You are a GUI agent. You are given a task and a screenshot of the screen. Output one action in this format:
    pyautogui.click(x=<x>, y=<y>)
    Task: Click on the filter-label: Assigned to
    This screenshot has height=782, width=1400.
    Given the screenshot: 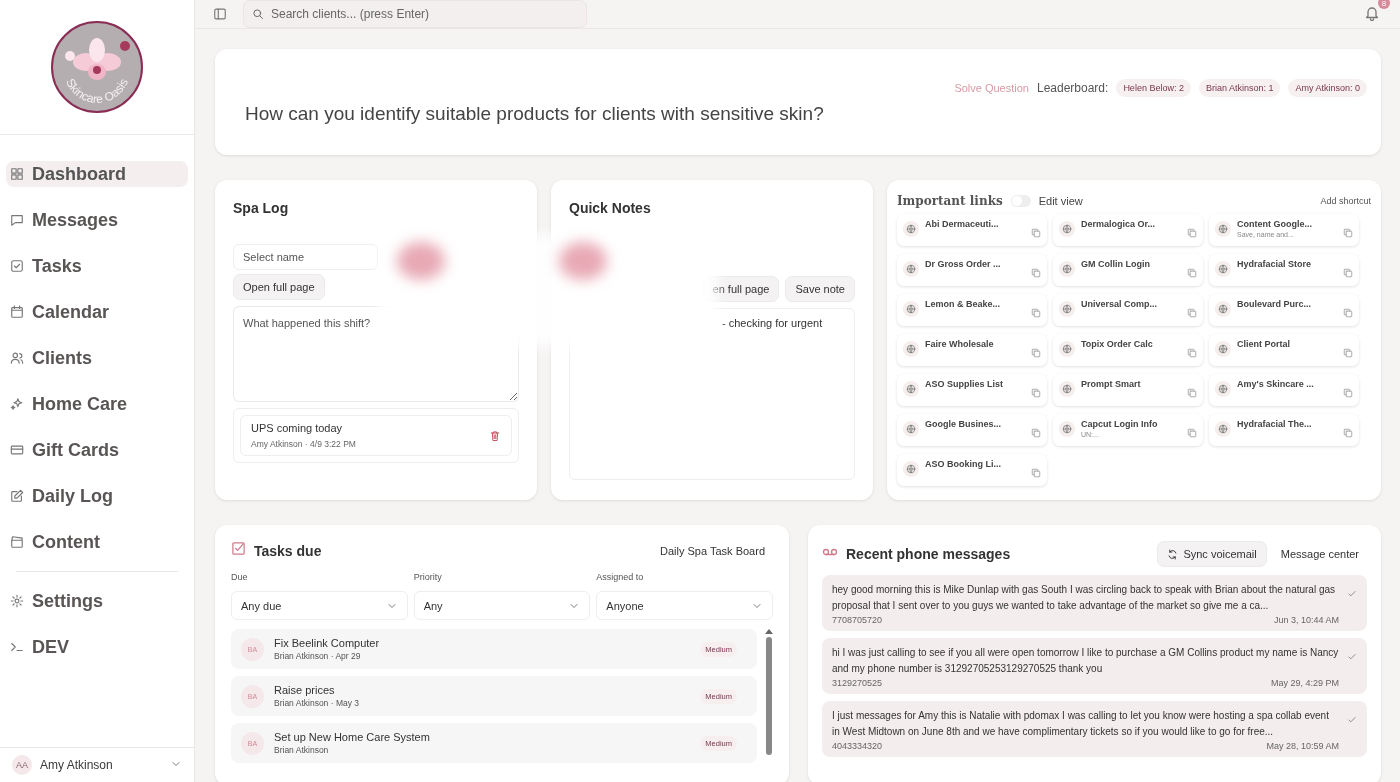 What is the action you would take?
    pyautogui.click(x=620, y=577)
    